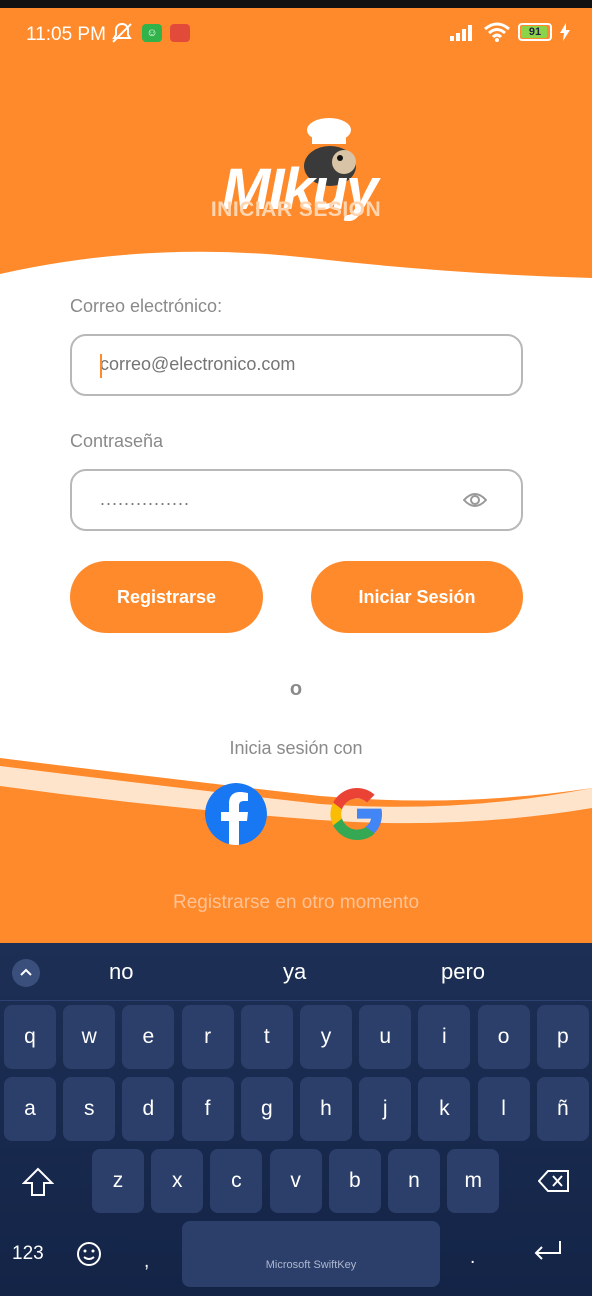 The height and width of the screenshot is (1296, 592). Describe the element at coordinates (461, 33) in the screenshot. I see `signal-icon` at that location.